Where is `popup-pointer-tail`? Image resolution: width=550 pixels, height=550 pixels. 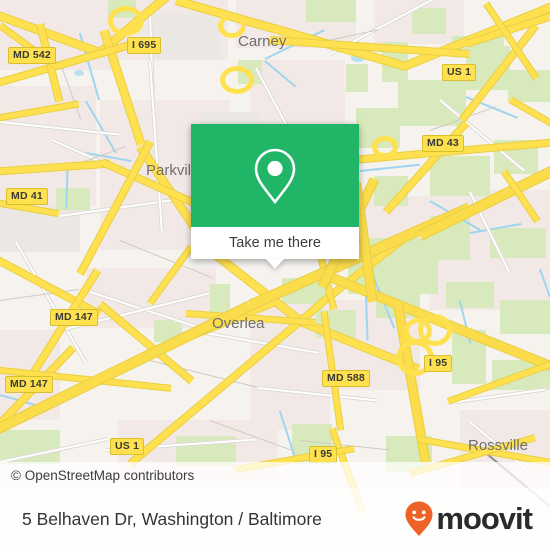 popup-pointer-tail is located at coordinates (275, 264).